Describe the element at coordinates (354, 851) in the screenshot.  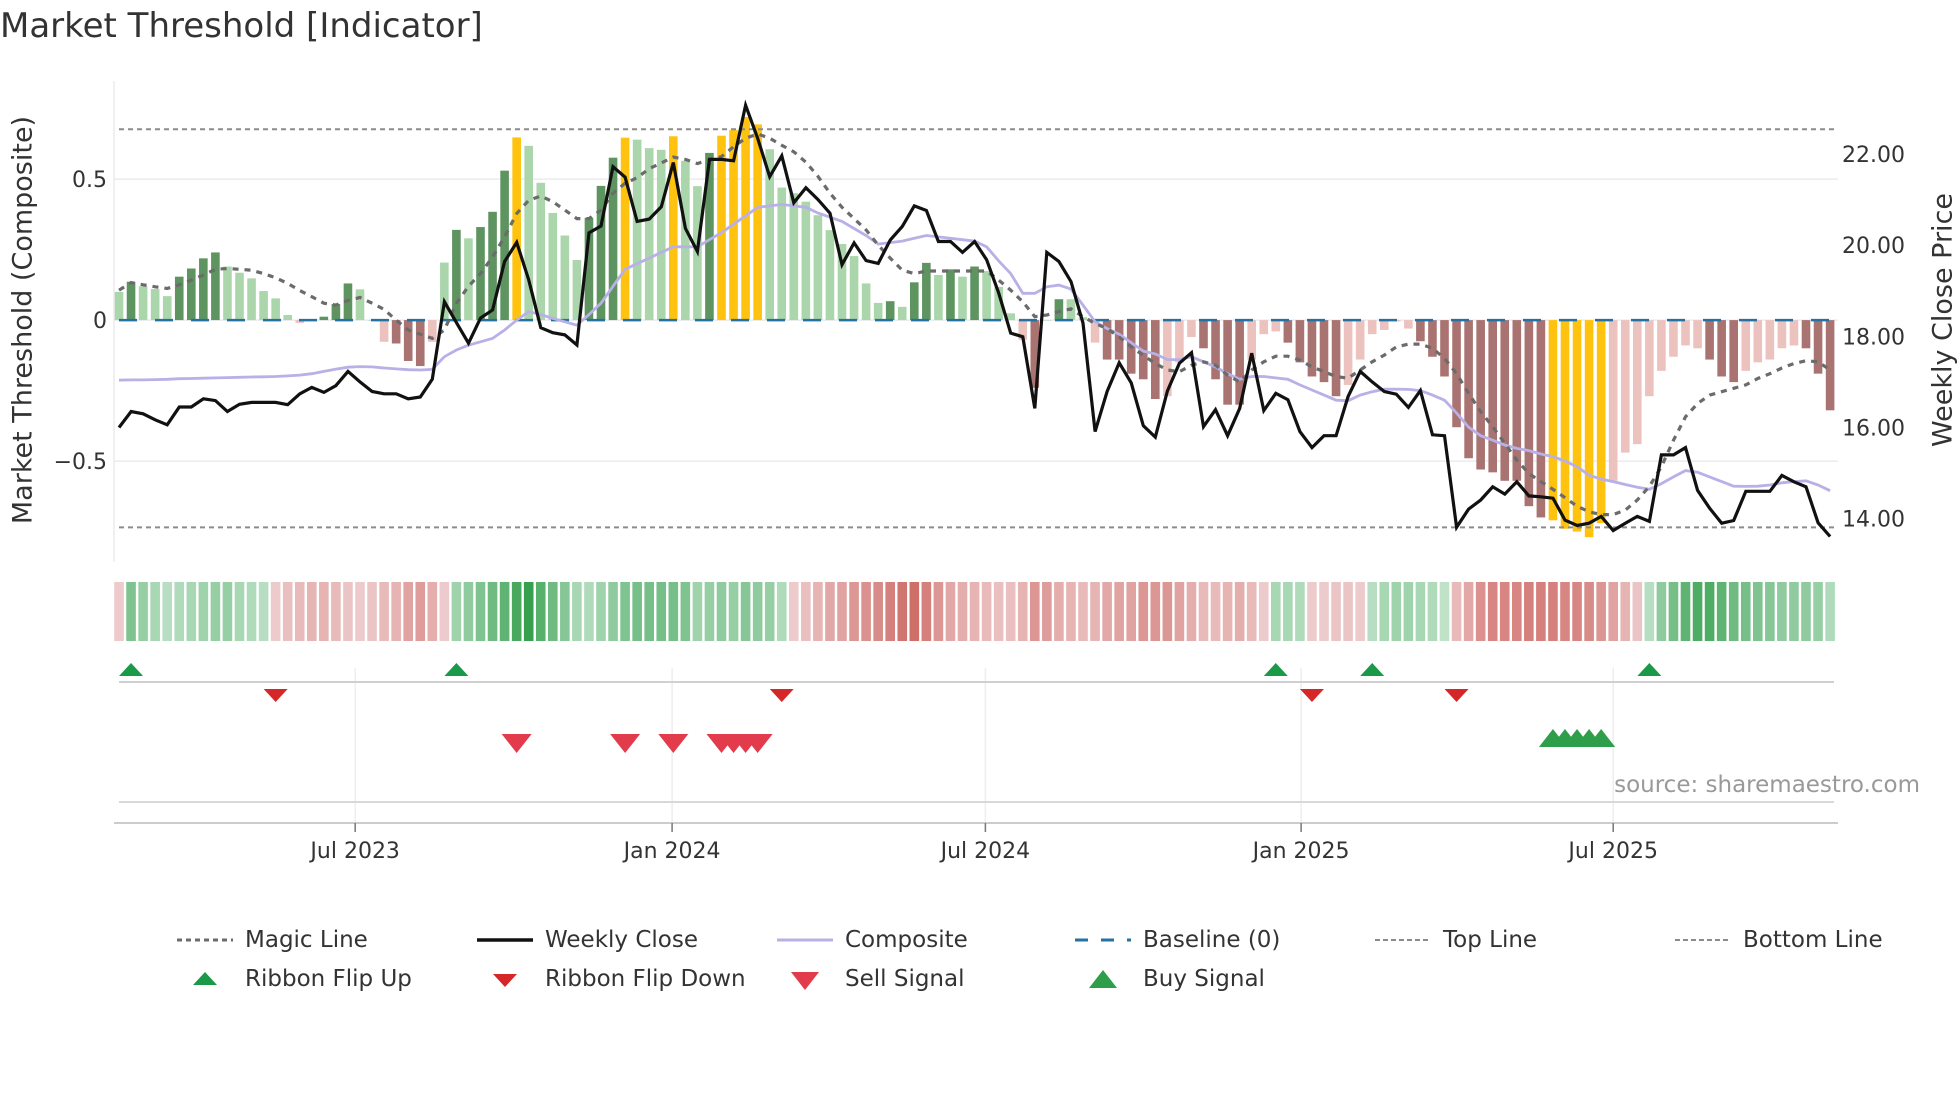
I see `x-tick-label: Jul 2023` at that location.